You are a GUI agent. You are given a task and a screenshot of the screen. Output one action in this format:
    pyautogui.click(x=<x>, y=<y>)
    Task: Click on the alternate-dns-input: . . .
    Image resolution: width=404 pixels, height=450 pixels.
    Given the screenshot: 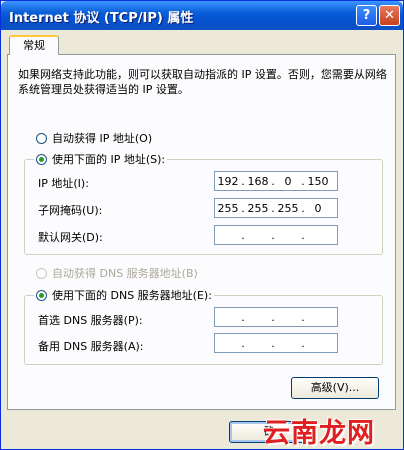 What is the action you would take?
    pyautogui.click(x=276, y=343)
    